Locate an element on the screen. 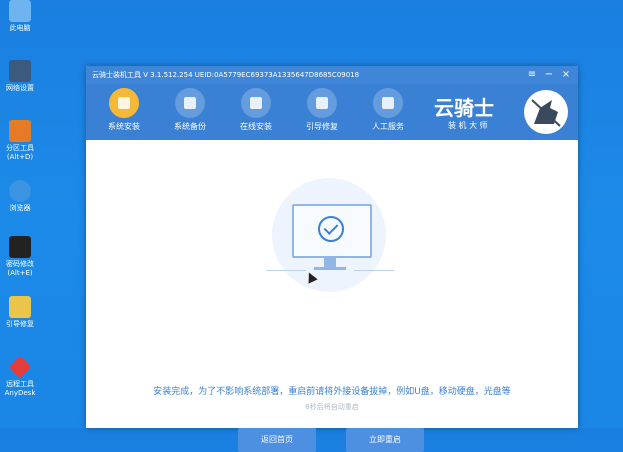  desktop-icon-label: 远程工具 AnyDesk is located at coordinates (20, 388).